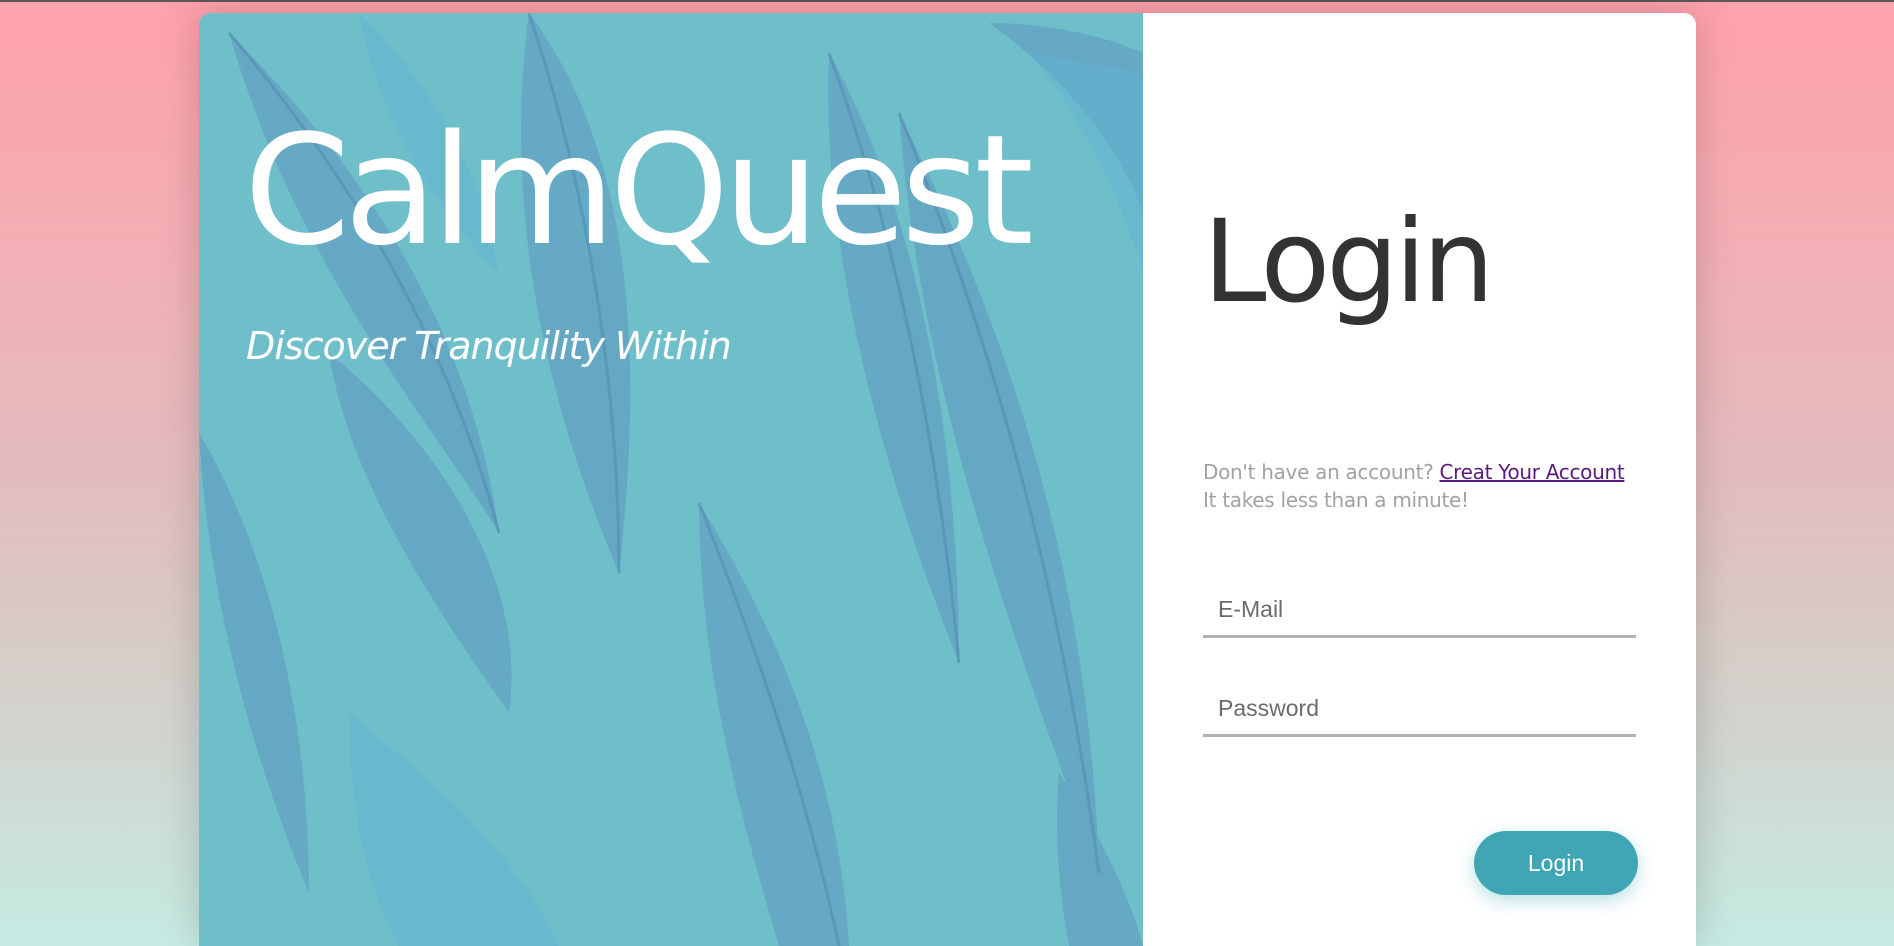 Image resolution: width=1894 pixels, height=946 pixels. I want to click on password-field, so click(1419, 708).